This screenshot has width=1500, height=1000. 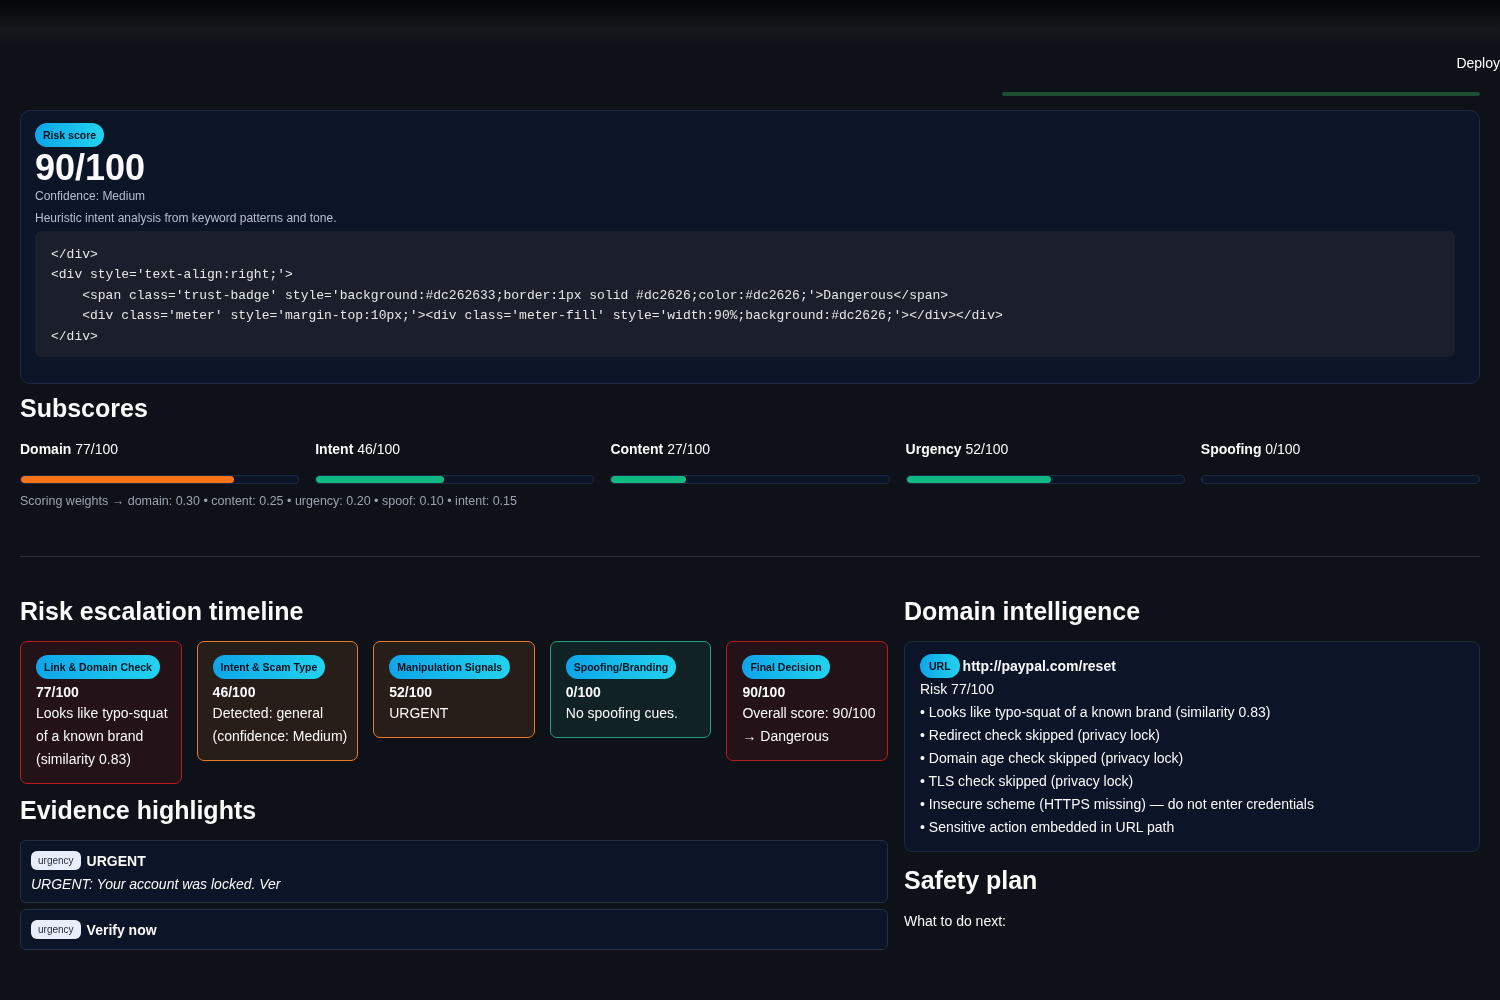 I want to click on scoring-weights: Scoring weights → domain: 0.30 • content: 0.25 • urgency: 0.20 • spoof: 0.10 • intent: 0.15, so click(x=269, y=500).